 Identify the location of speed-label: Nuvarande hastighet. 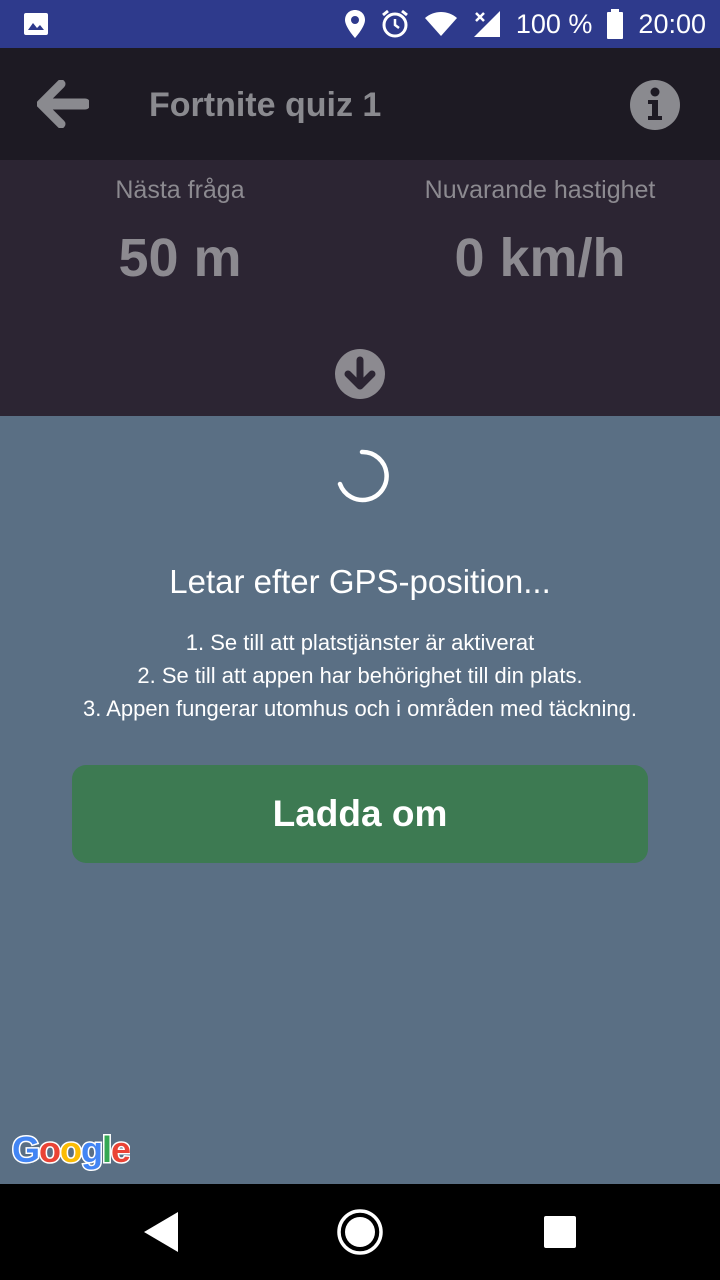
(540, 190).